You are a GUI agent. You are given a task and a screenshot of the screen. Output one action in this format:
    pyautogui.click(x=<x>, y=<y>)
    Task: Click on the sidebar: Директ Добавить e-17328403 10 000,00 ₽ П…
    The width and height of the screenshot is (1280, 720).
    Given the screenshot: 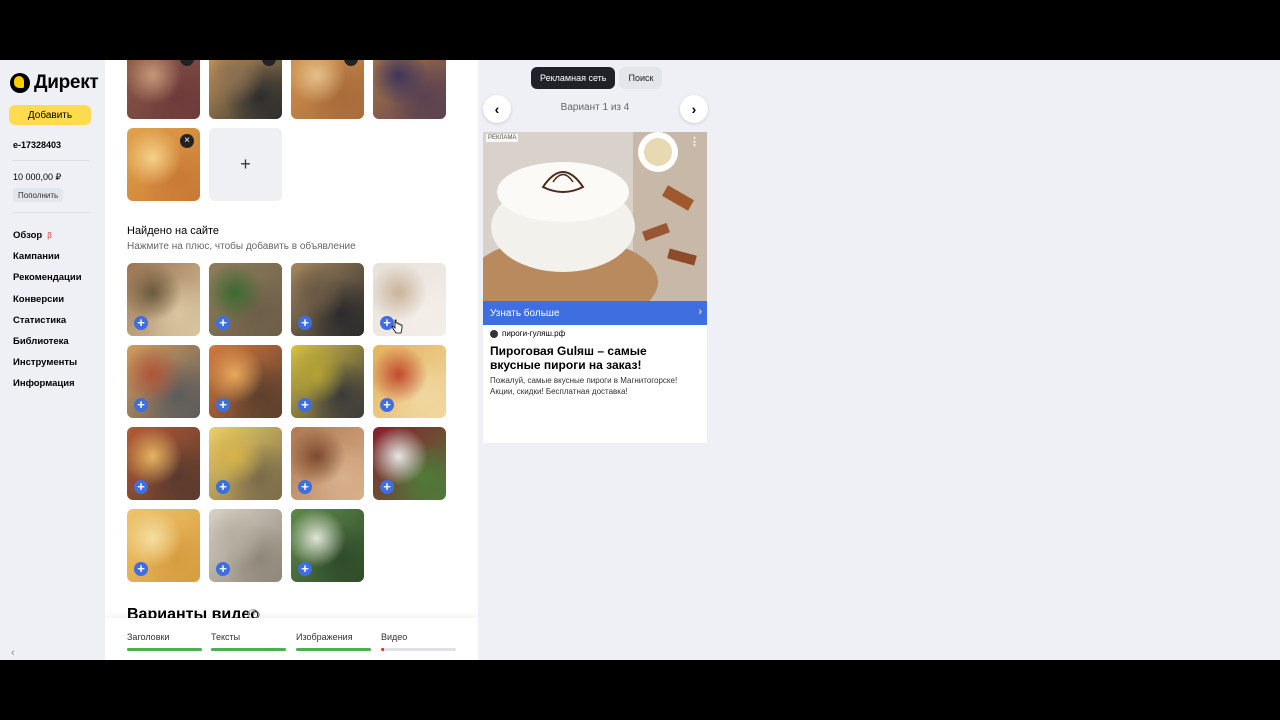 What is the action you would take?
    pyautogui.click(x=52, y=360)
    